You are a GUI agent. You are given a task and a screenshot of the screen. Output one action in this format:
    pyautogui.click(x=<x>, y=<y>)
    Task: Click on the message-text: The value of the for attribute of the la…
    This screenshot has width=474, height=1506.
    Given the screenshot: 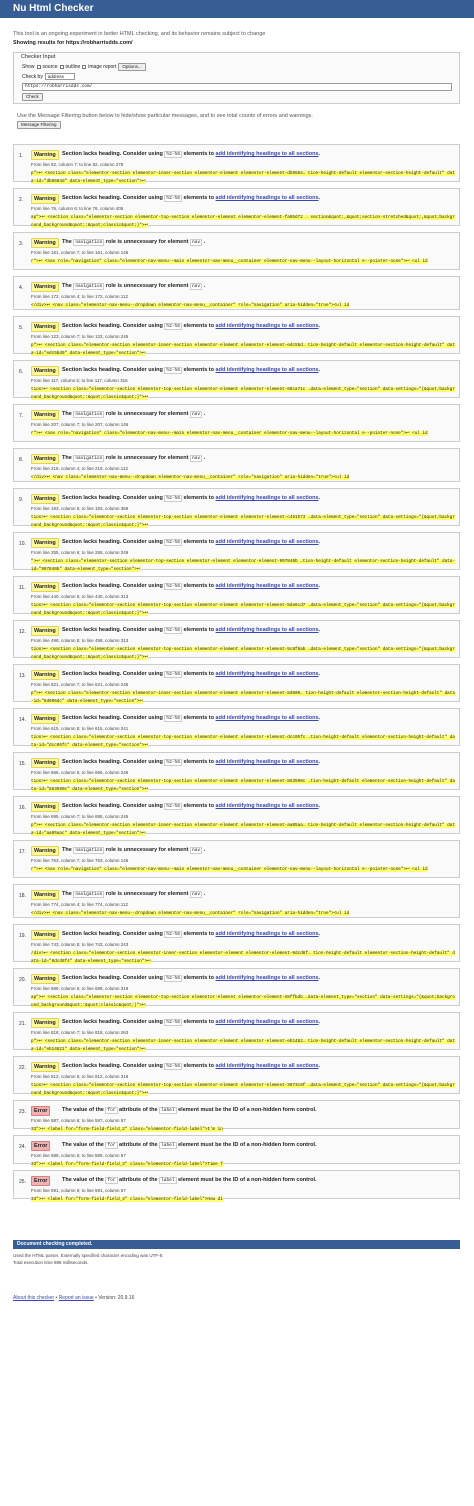 What is the action you would take?
    pyautogui.click(x=189, y=1110)
    